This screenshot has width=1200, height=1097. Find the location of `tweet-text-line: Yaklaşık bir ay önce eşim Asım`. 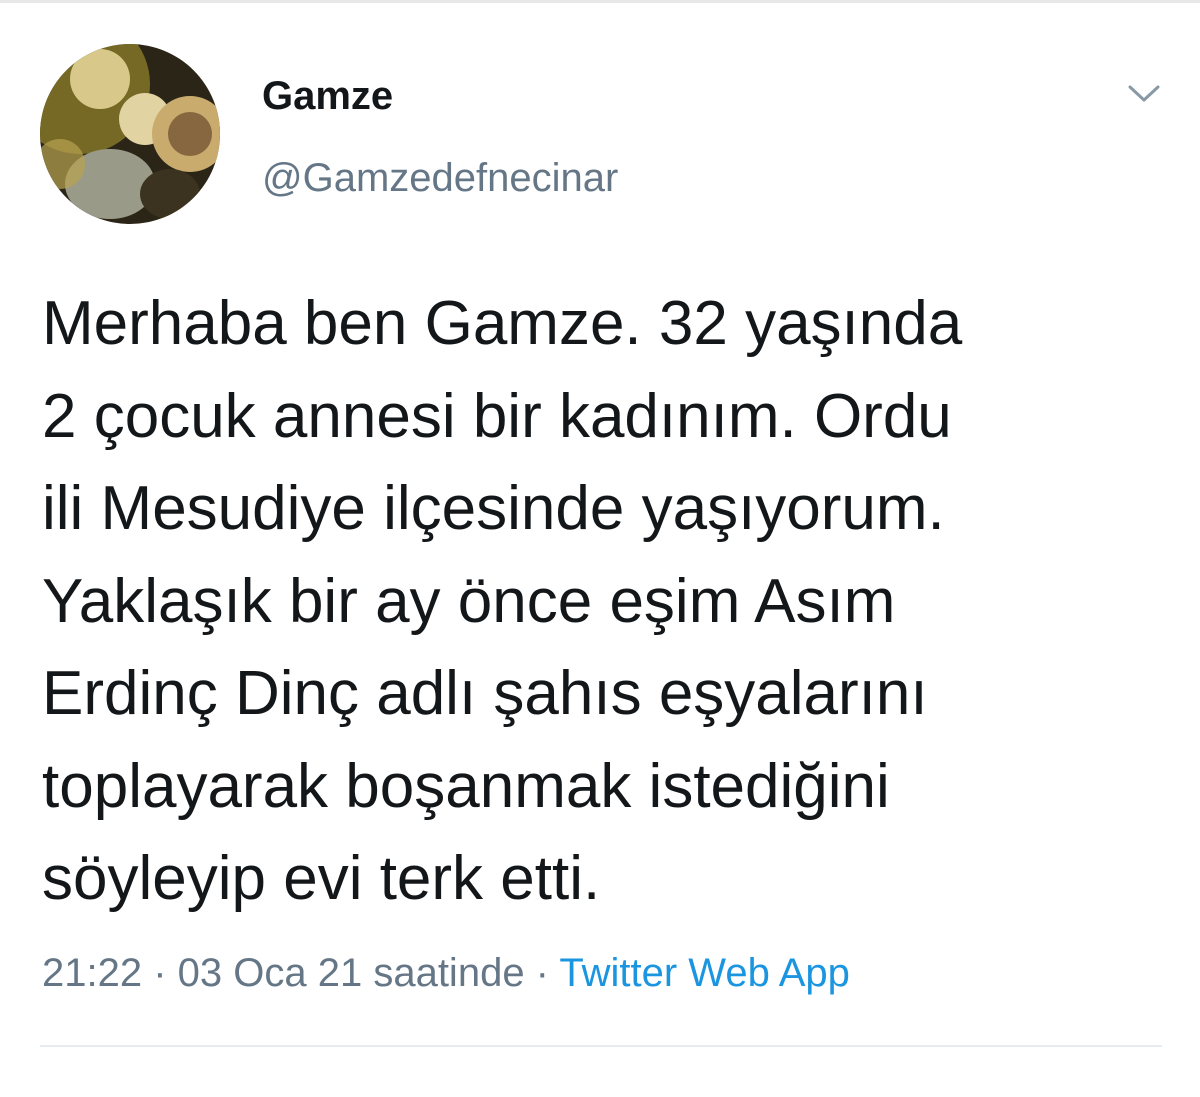

tweet-text-line: Yaklaşık bir ay önce eşim Asım is located at coordinates (469, 601).